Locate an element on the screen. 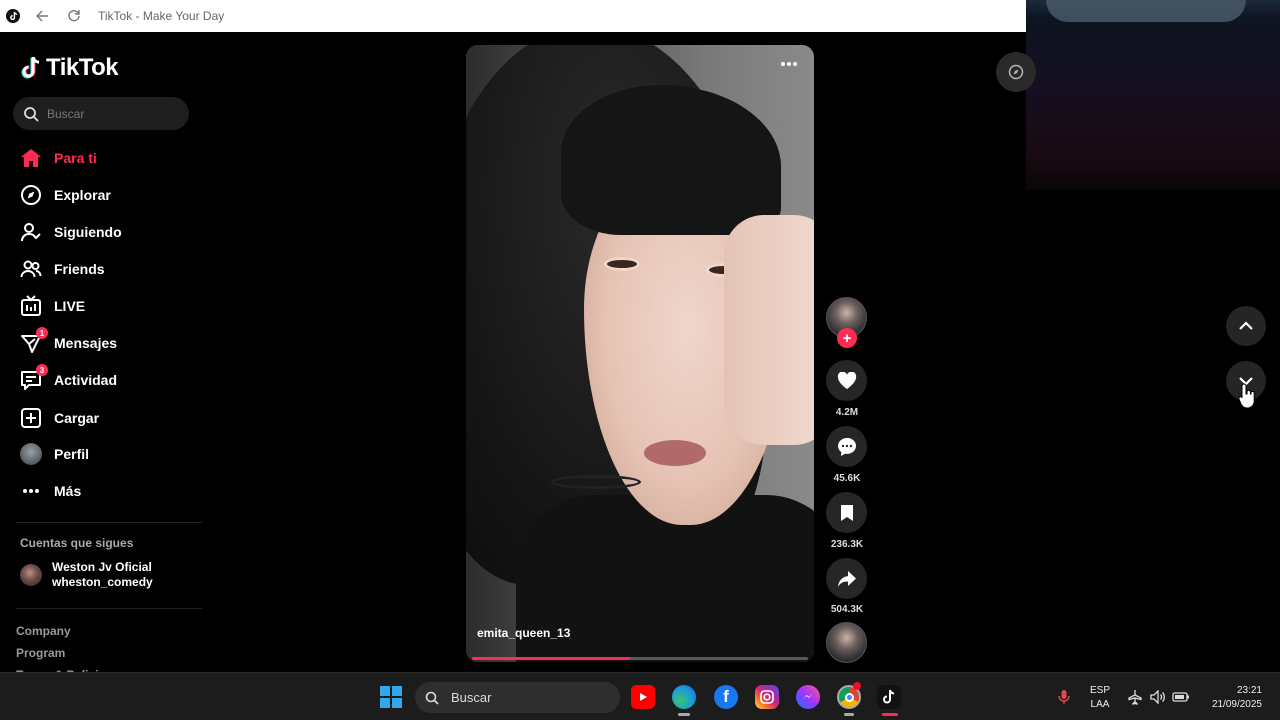 This screenshot has height=720, width=1280. friends-icon is located at coordinates (31, 269).